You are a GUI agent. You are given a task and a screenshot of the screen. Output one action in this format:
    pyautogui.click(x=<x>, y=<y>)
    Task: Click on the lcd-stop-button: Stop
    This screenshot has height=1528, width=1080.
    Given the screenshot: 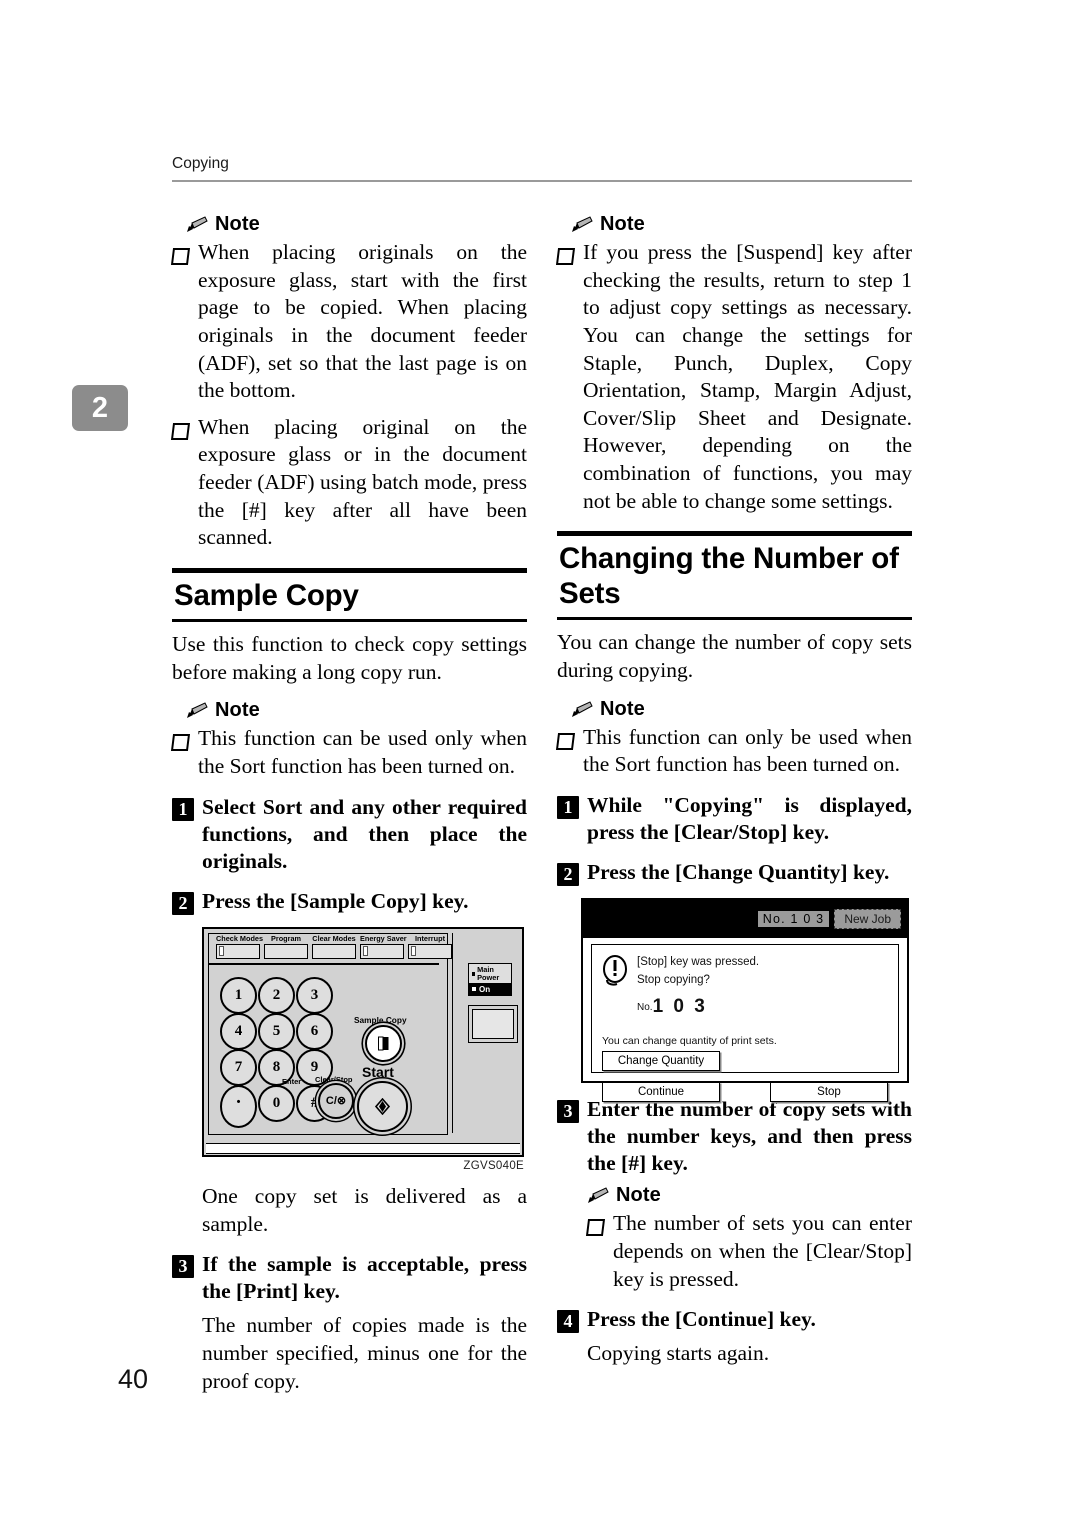 What is the action you would take?
    pyautogui.click(x=829, y=1092)
    